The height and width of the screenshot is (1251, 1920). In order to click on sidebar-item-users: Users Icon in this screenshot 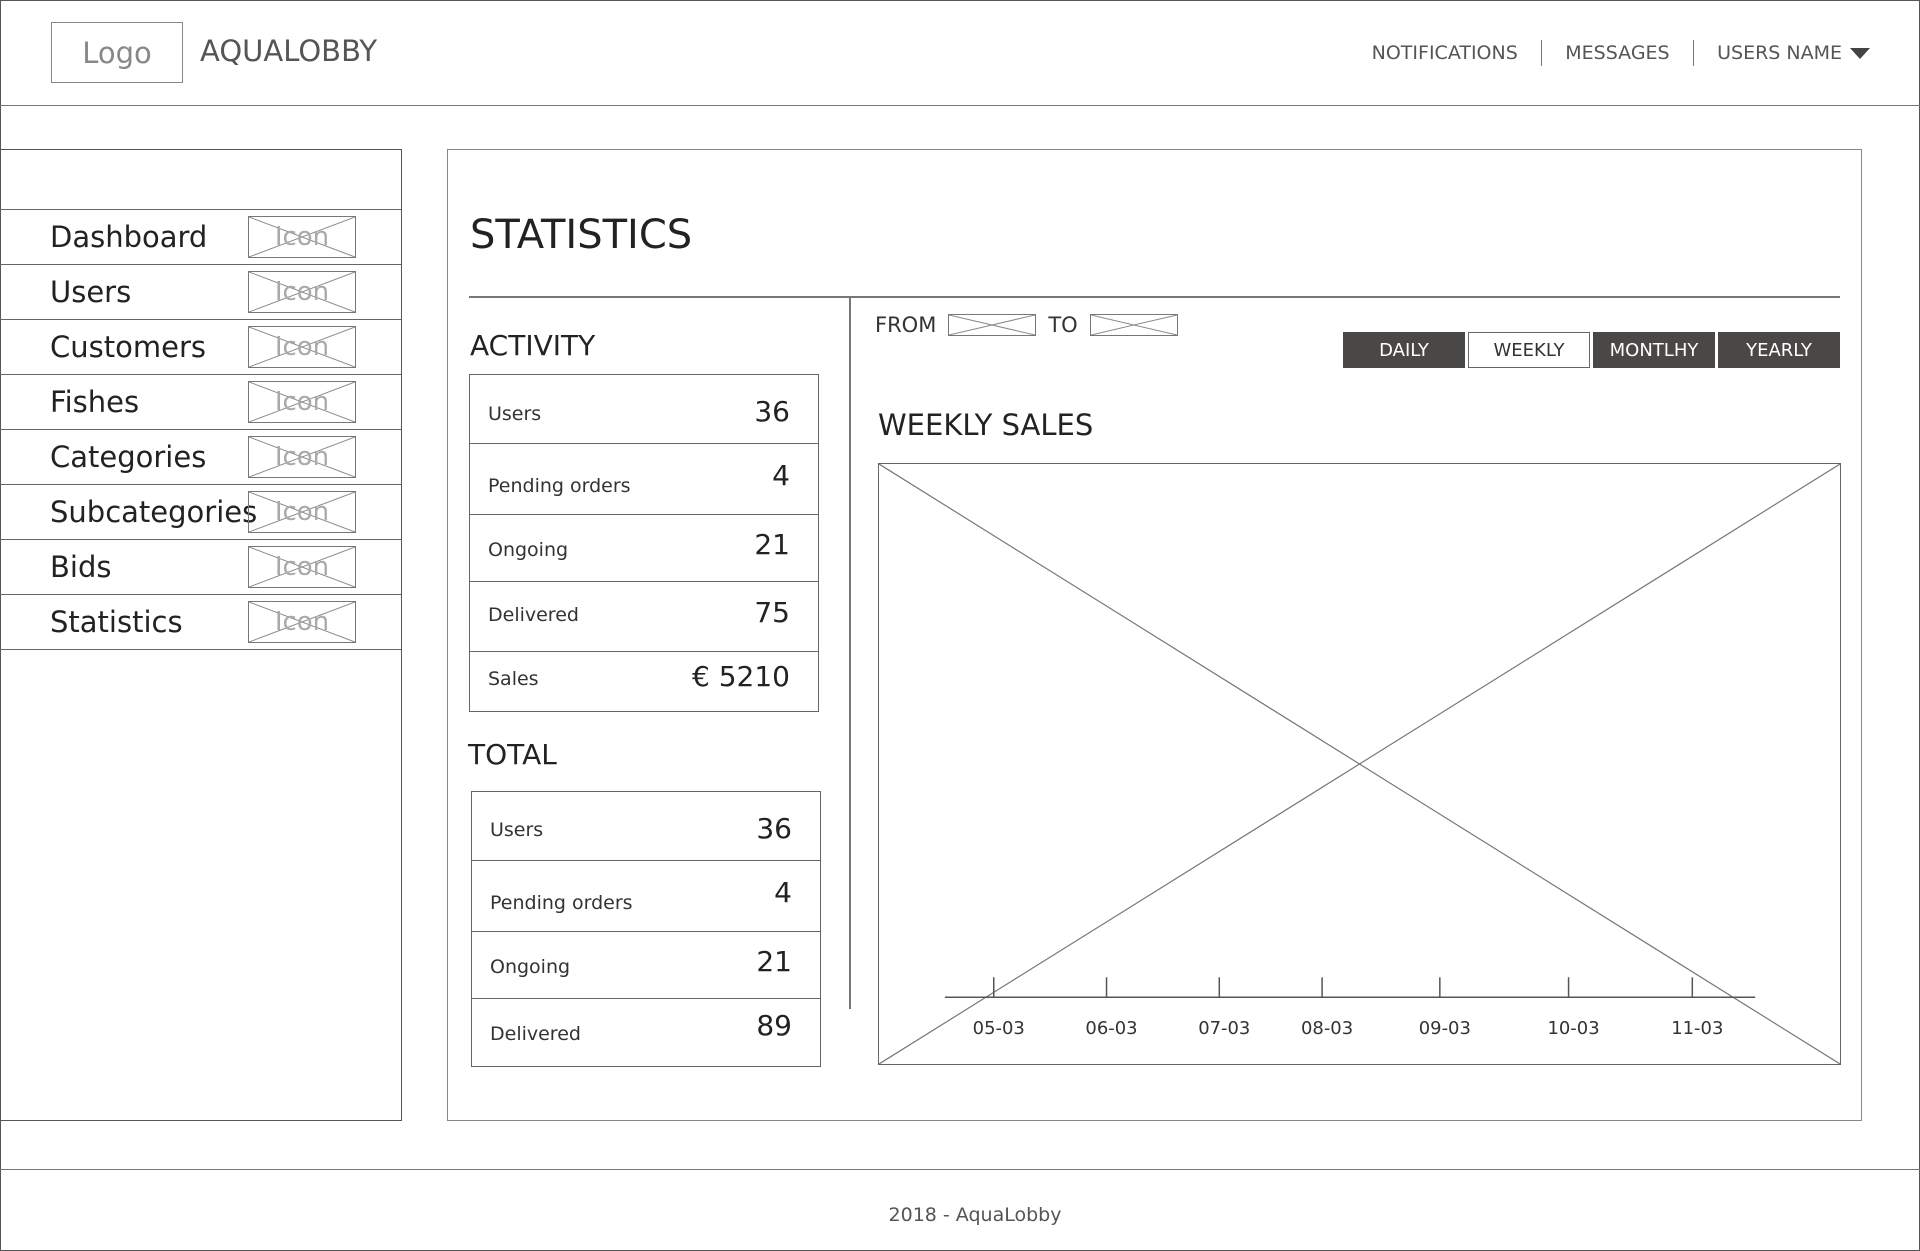, I will do `click(200, 292)`.